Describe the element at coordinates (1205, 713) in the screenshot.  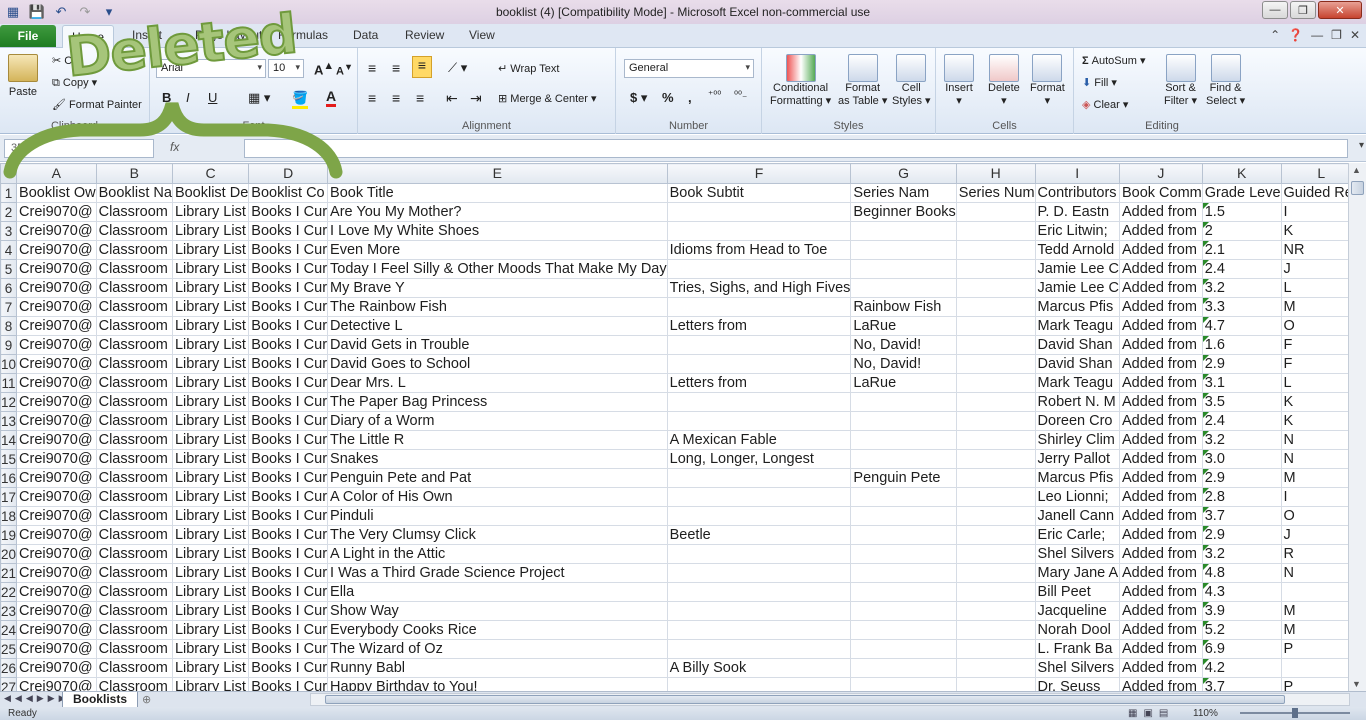
I see `zoom-level: 110%` at that location.